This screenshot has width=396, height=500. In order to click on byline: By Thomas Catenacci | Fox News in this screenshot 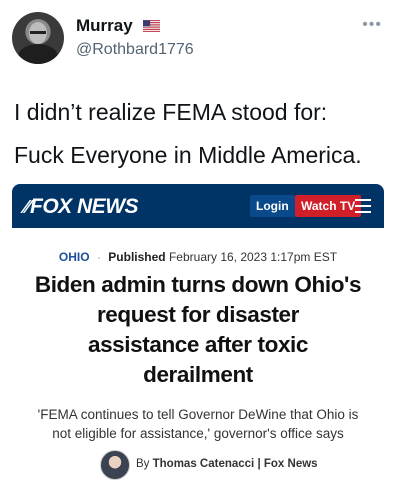, I will do `click(227, 464)`.